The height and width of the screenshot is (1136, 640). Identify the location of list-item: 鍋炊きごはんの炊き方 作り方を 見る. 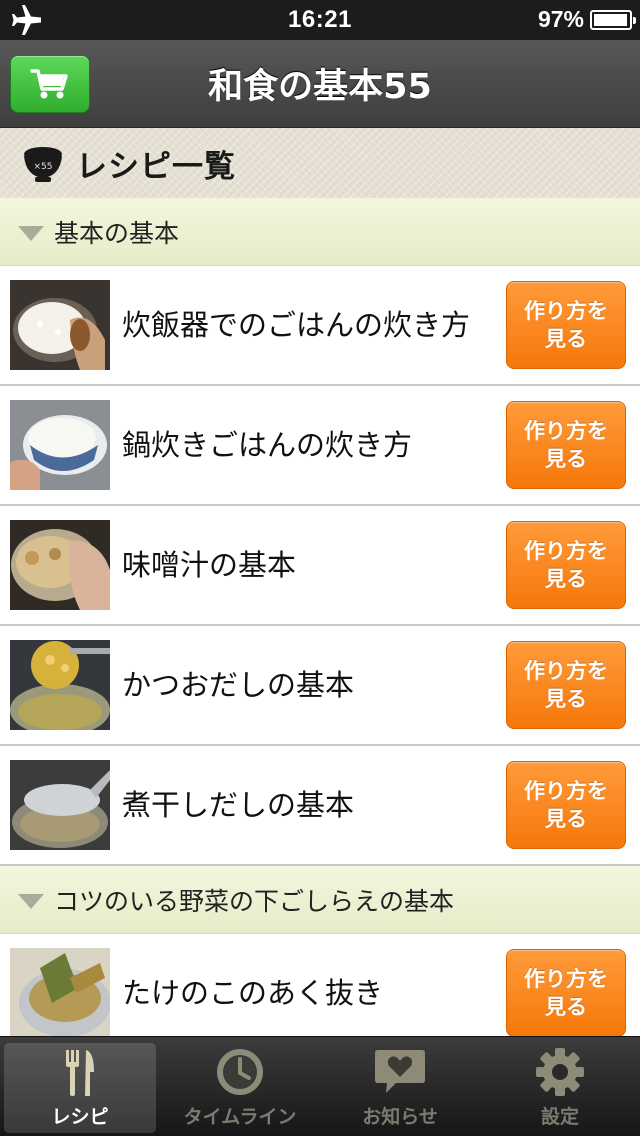
(320, 446).